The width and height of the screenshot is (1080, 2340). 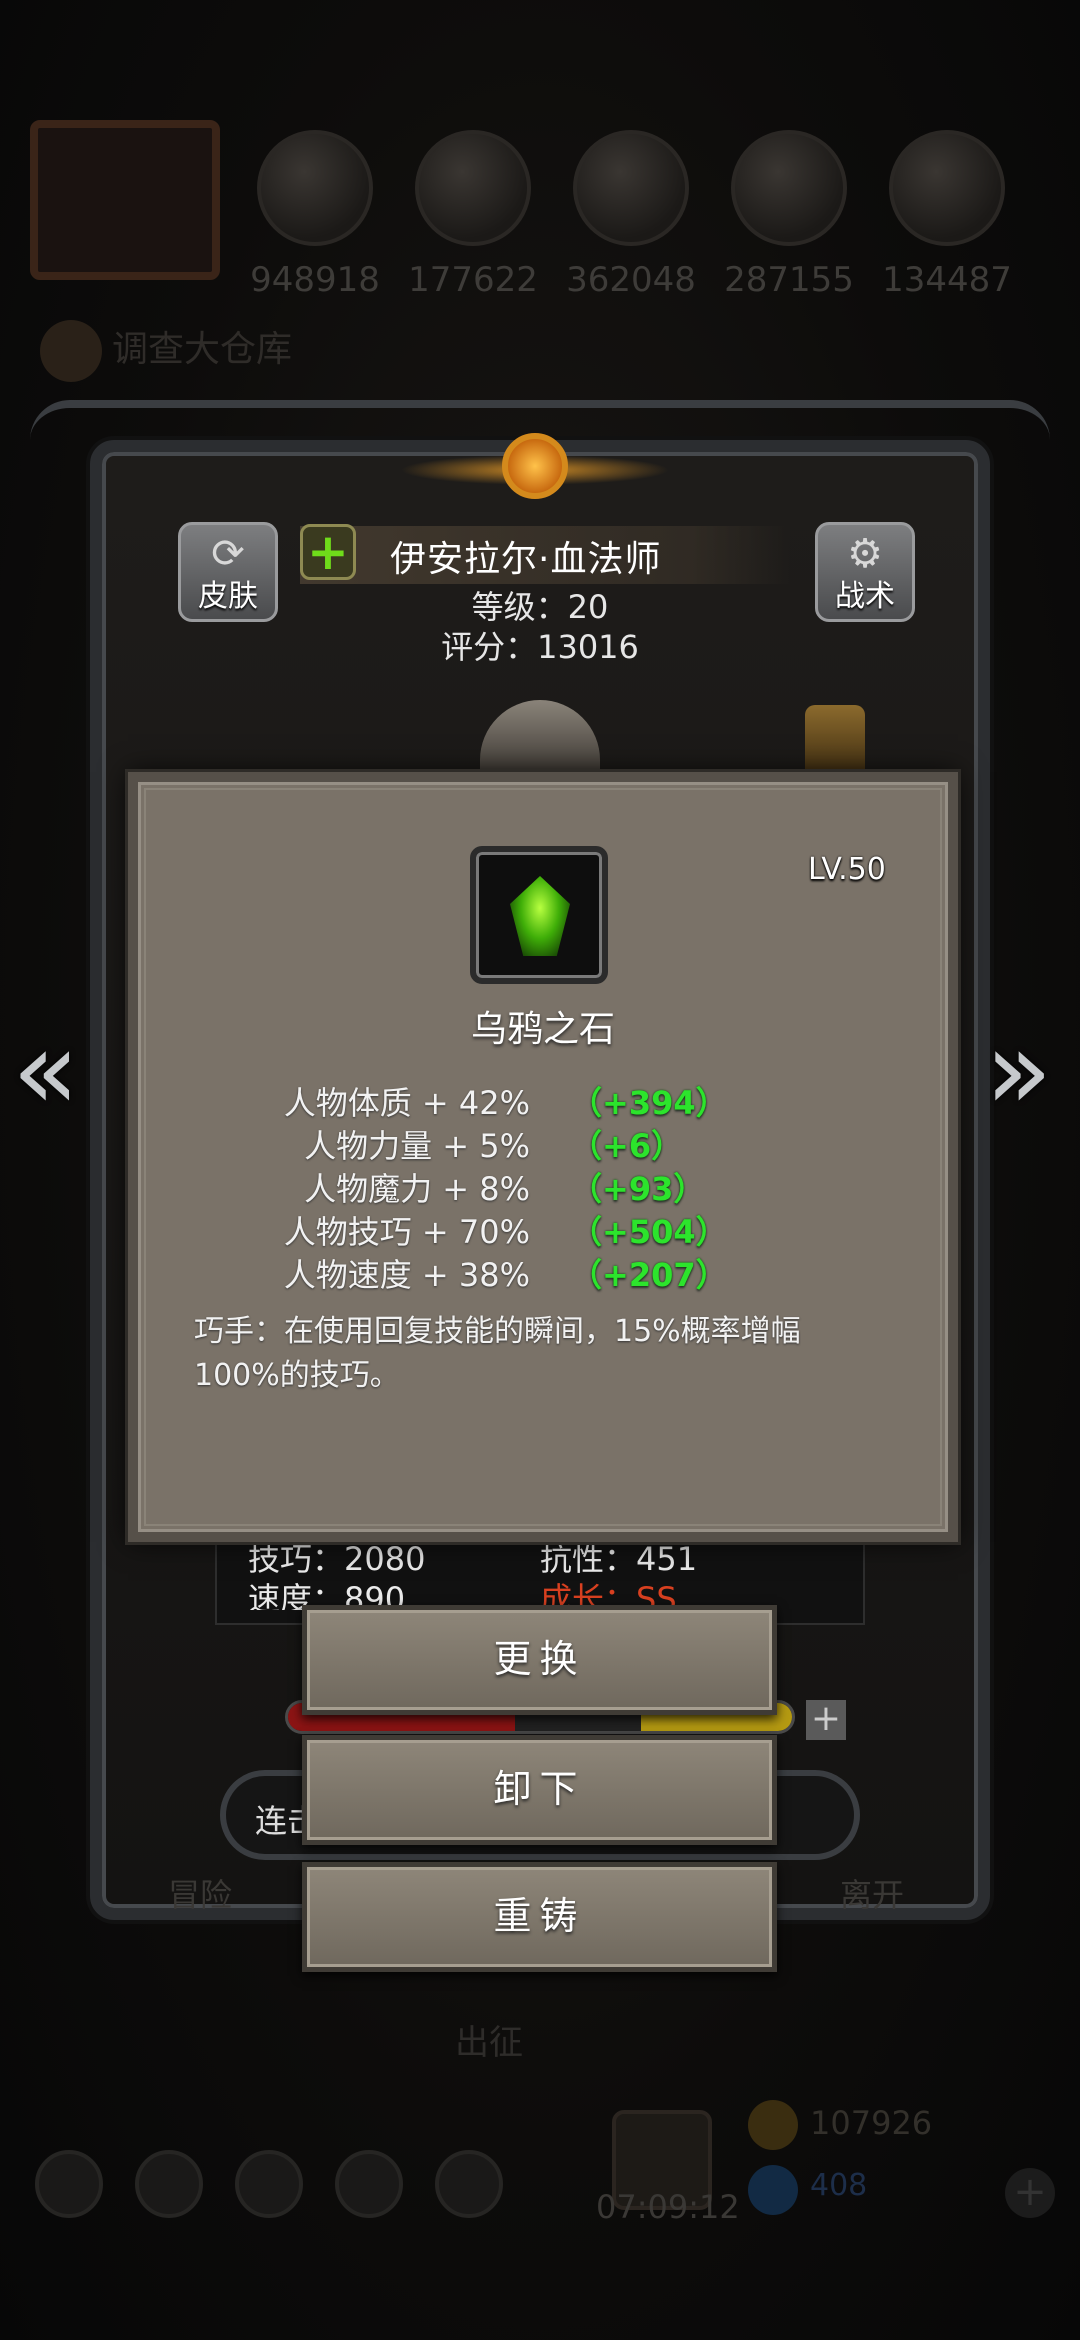 I want to click on leather-icon, so click(x=947, y=188).